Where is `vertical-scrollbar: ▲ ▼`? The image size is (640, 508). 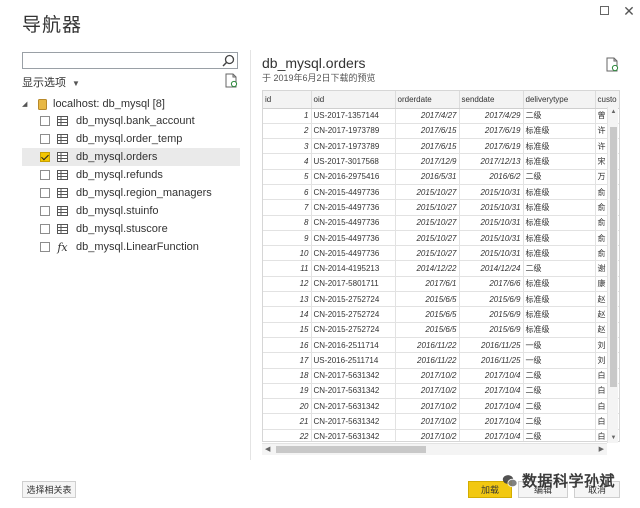 vertical-scrollbar: ▲ ▼ is located at coordinates (612, 275).